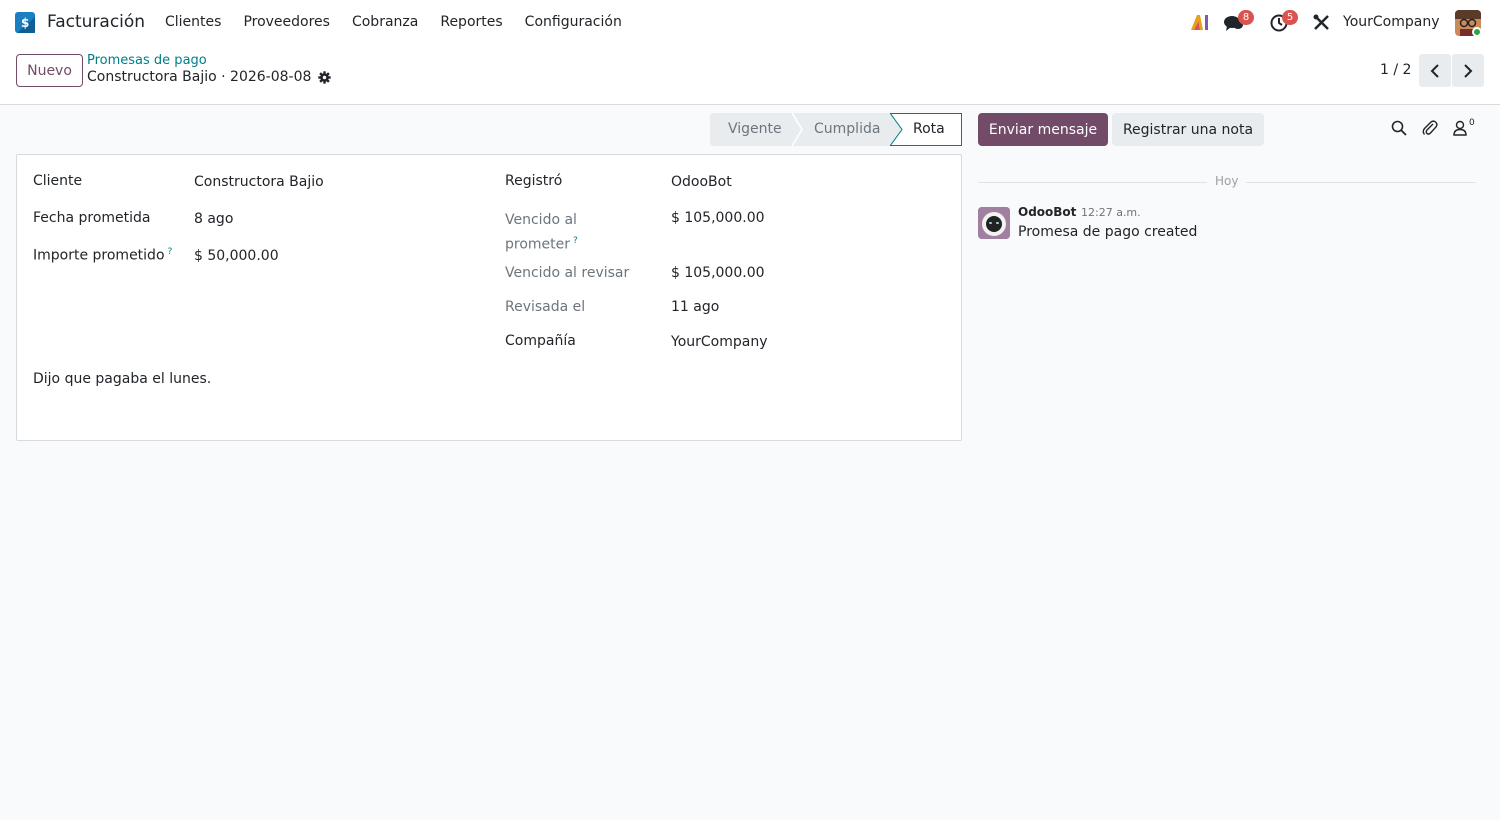 The image size is (1500, 820). What do you see at coordinates (534, 181) in the screenshot?
I see `registro-label: Registró` at bounding box center [534, 181].